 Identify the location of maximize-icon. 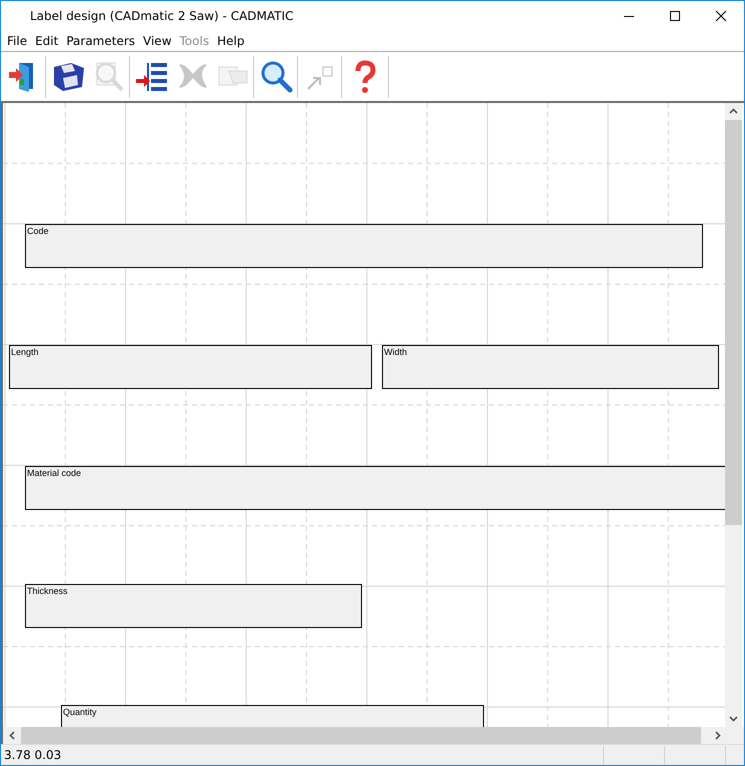
(675, 16).